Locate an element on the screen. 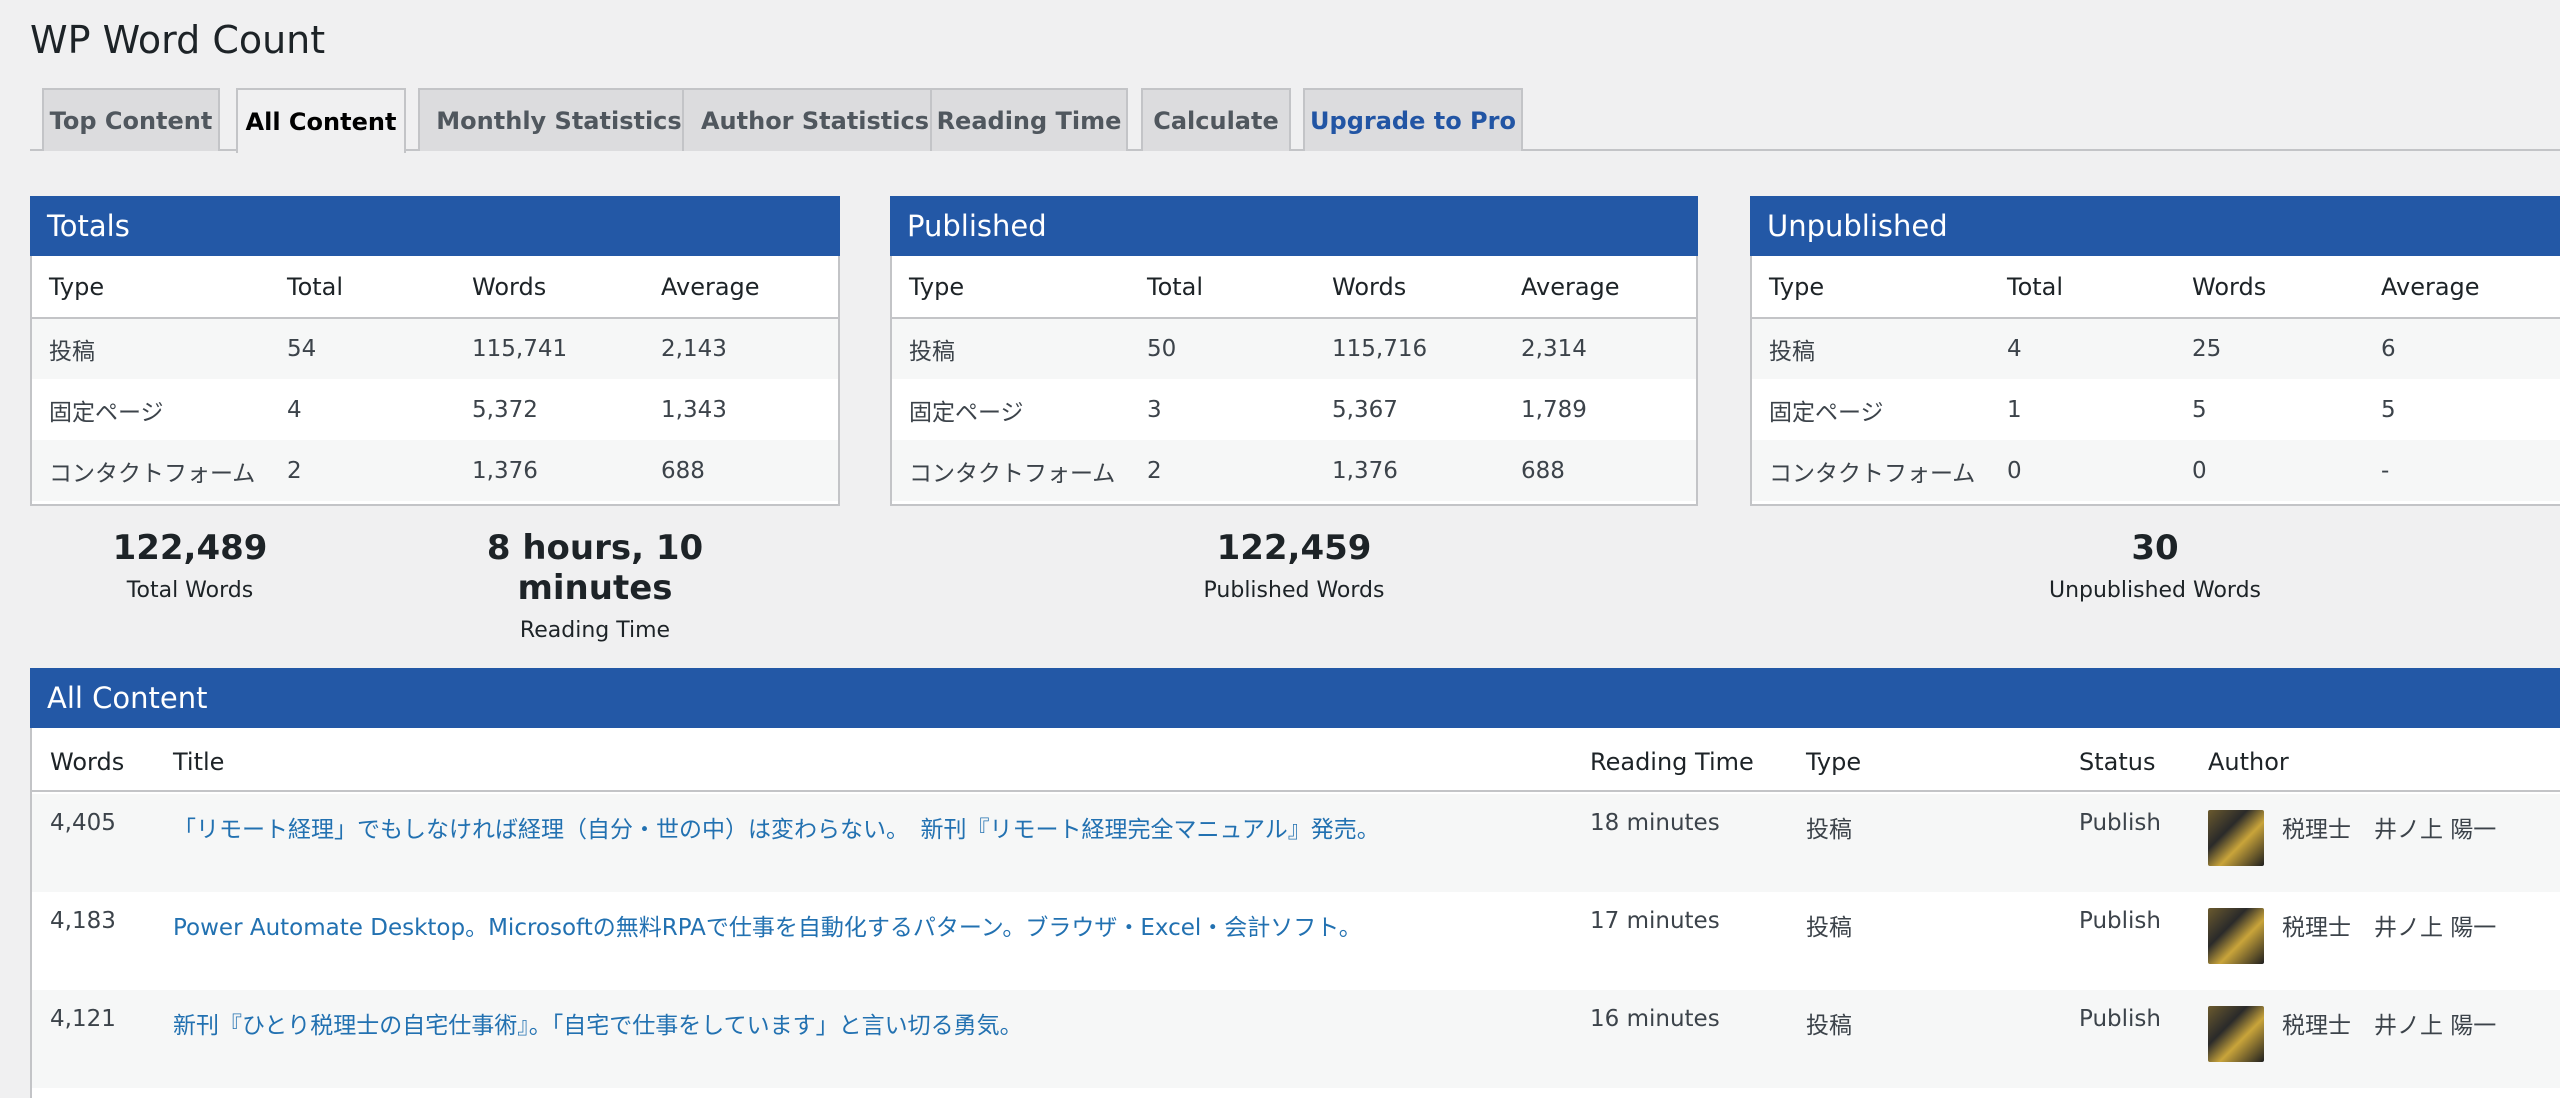 This screenshot has height=1098, width=2560. cell-words: 0 is located at coordinates (2269, 470).